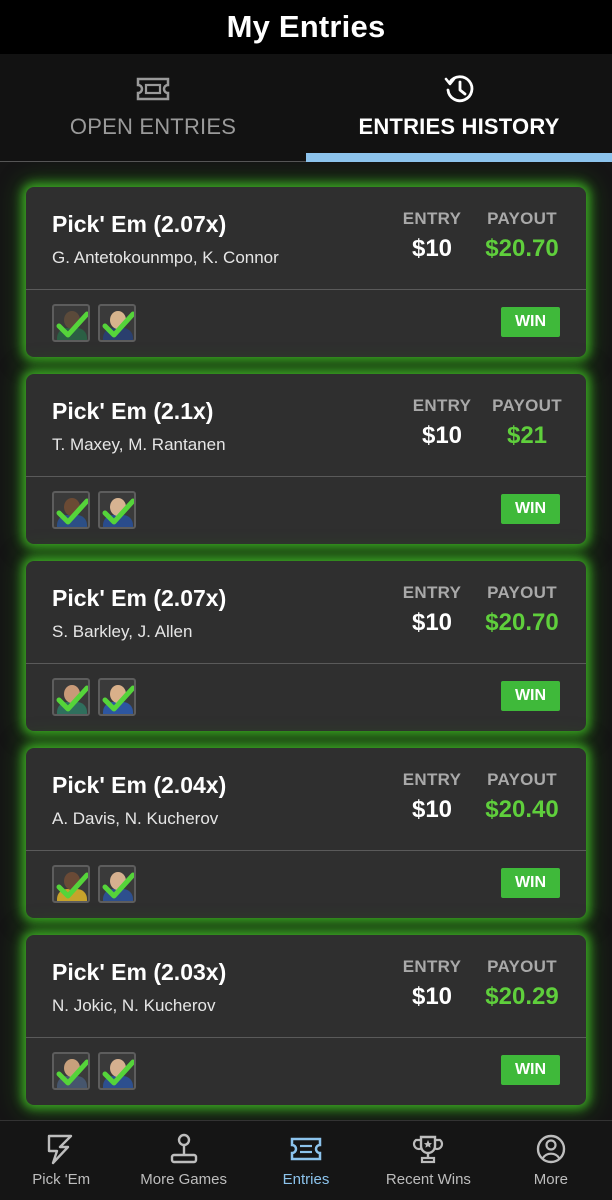  I want to click on payout-block: PAYOUT $21, so click(527, 423).